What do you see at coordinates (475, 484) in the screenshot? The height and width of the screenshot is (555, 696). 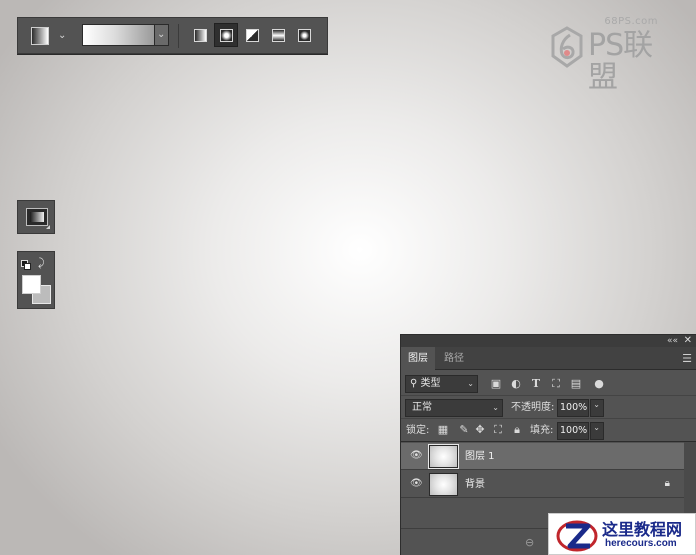 I see `layer-name: 背景` at bounding box center [475, 484].